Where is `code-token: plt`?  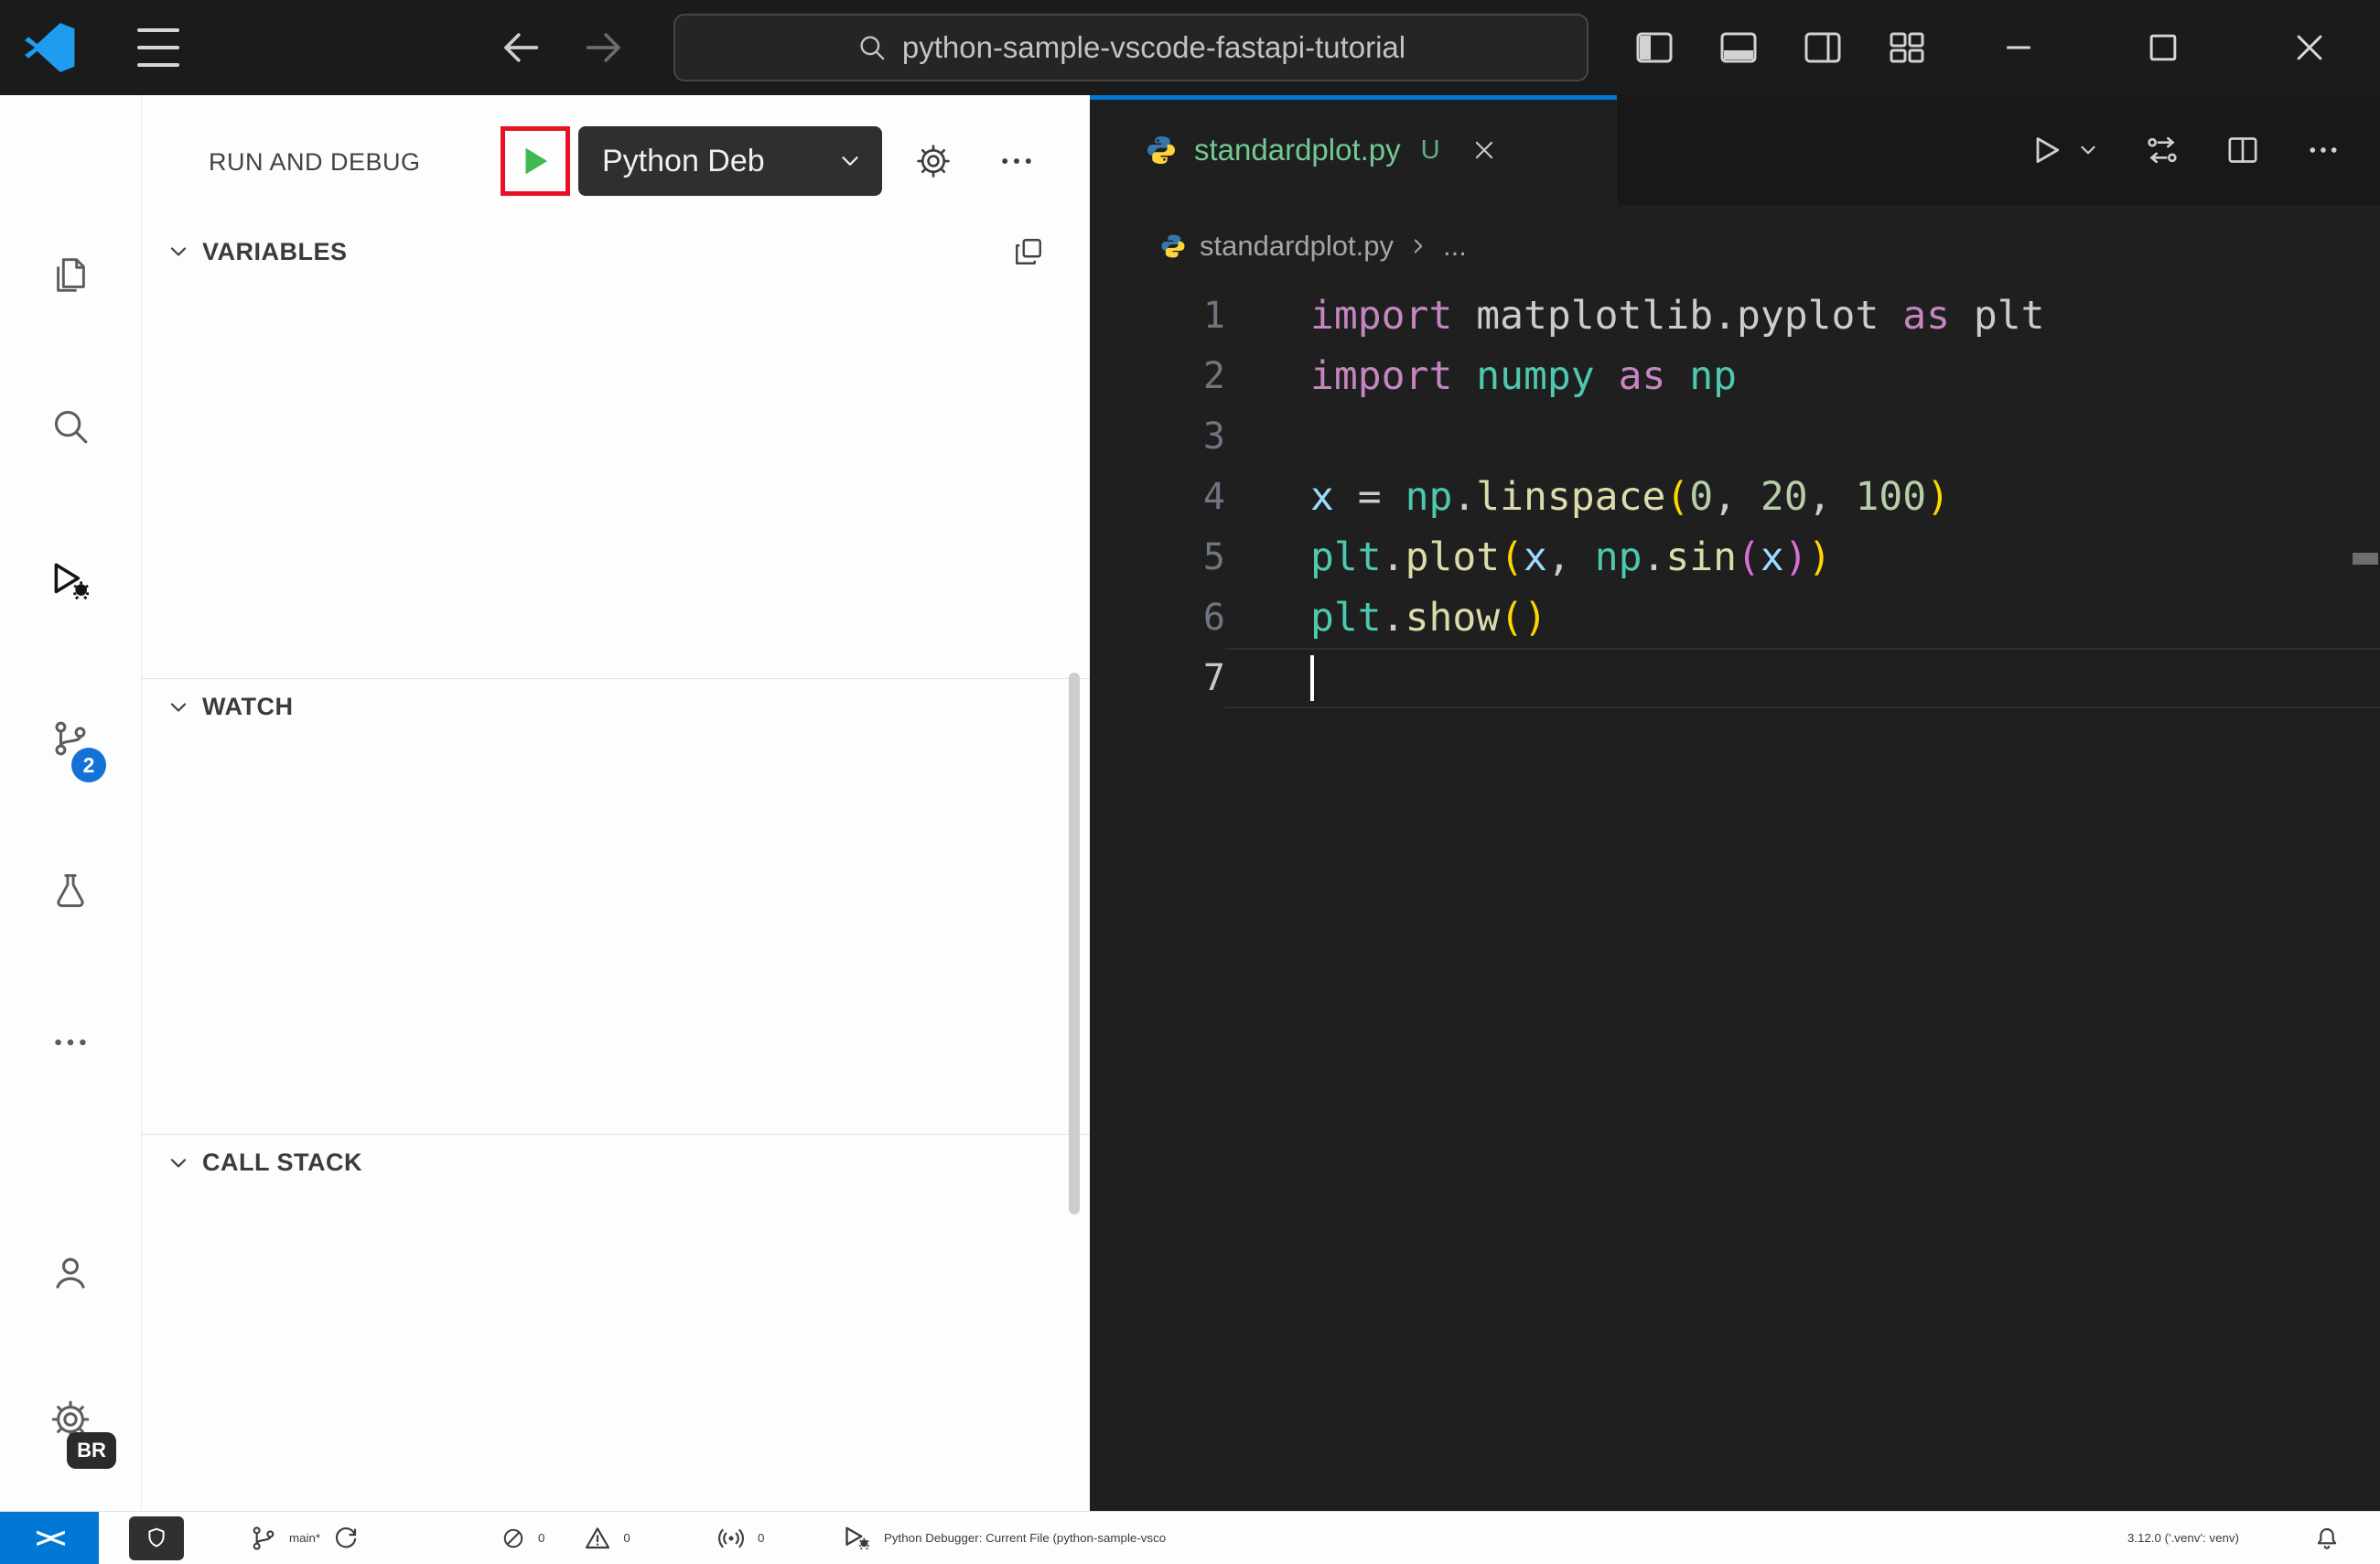 code-token: plt is located at coordinates (1346, 618).